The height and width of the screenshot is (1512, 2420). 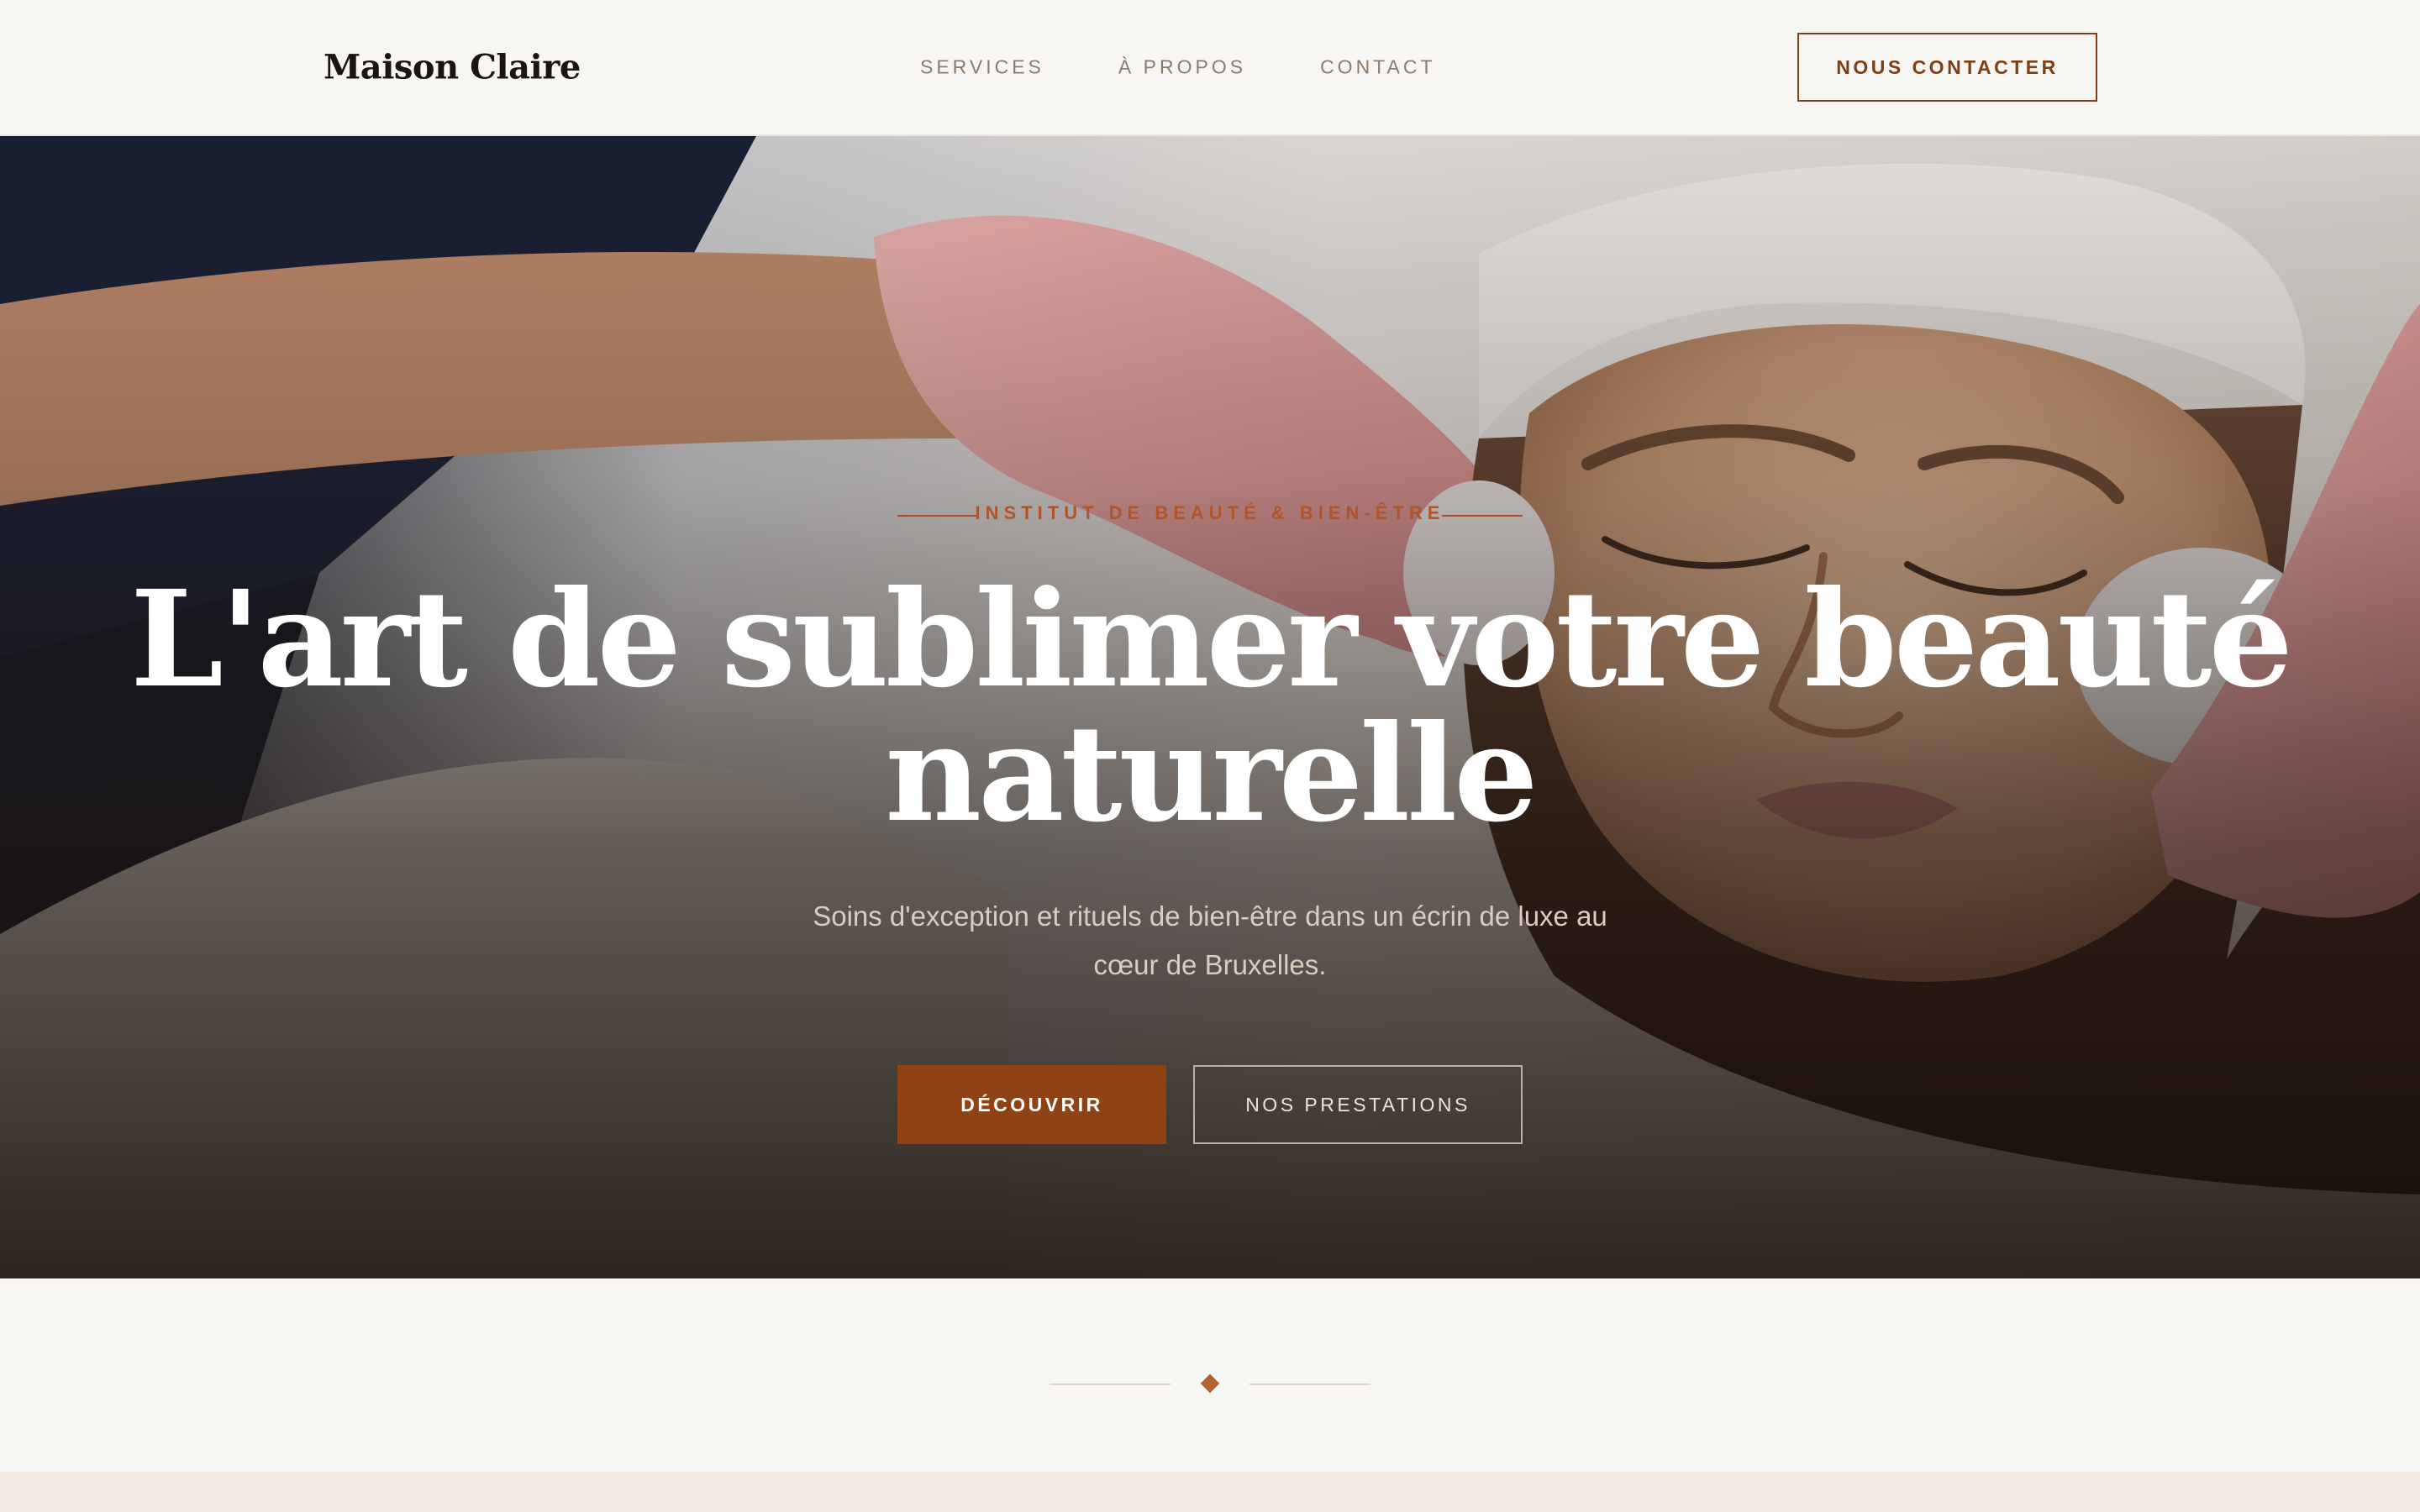 What do you see at coordinates (1210, 512) in the screenshot?
I see `hero-eyebrow: INSTITUT DE BEAUTÉ & BIEN-ÊTRE` at bounding box center [1210, 512].